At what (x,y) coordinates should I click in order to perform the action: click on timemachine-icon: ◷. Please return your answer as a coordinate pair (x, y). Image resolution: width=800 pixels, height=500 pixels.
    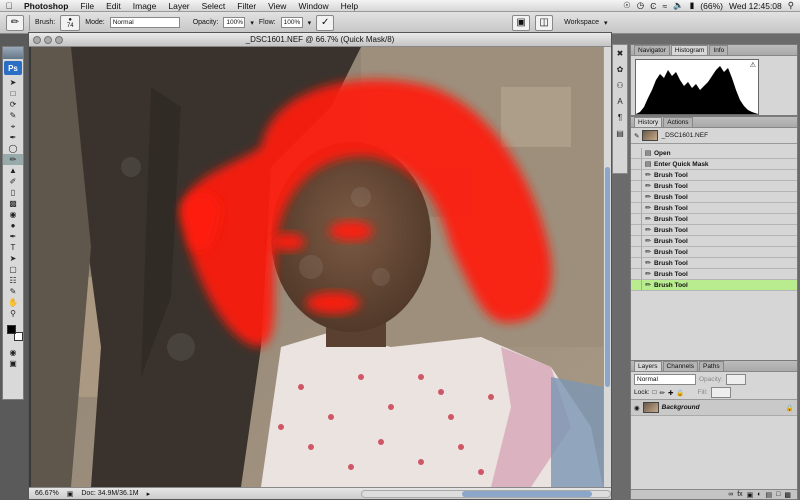
    Looking at the image, I should click on (640, 5).